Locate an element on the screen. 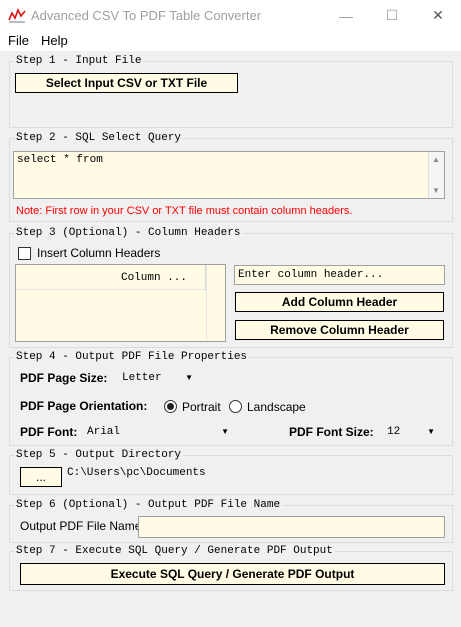  sql-query-textarea: select * from ▲ ▼ is located at coordinates (229, 175).